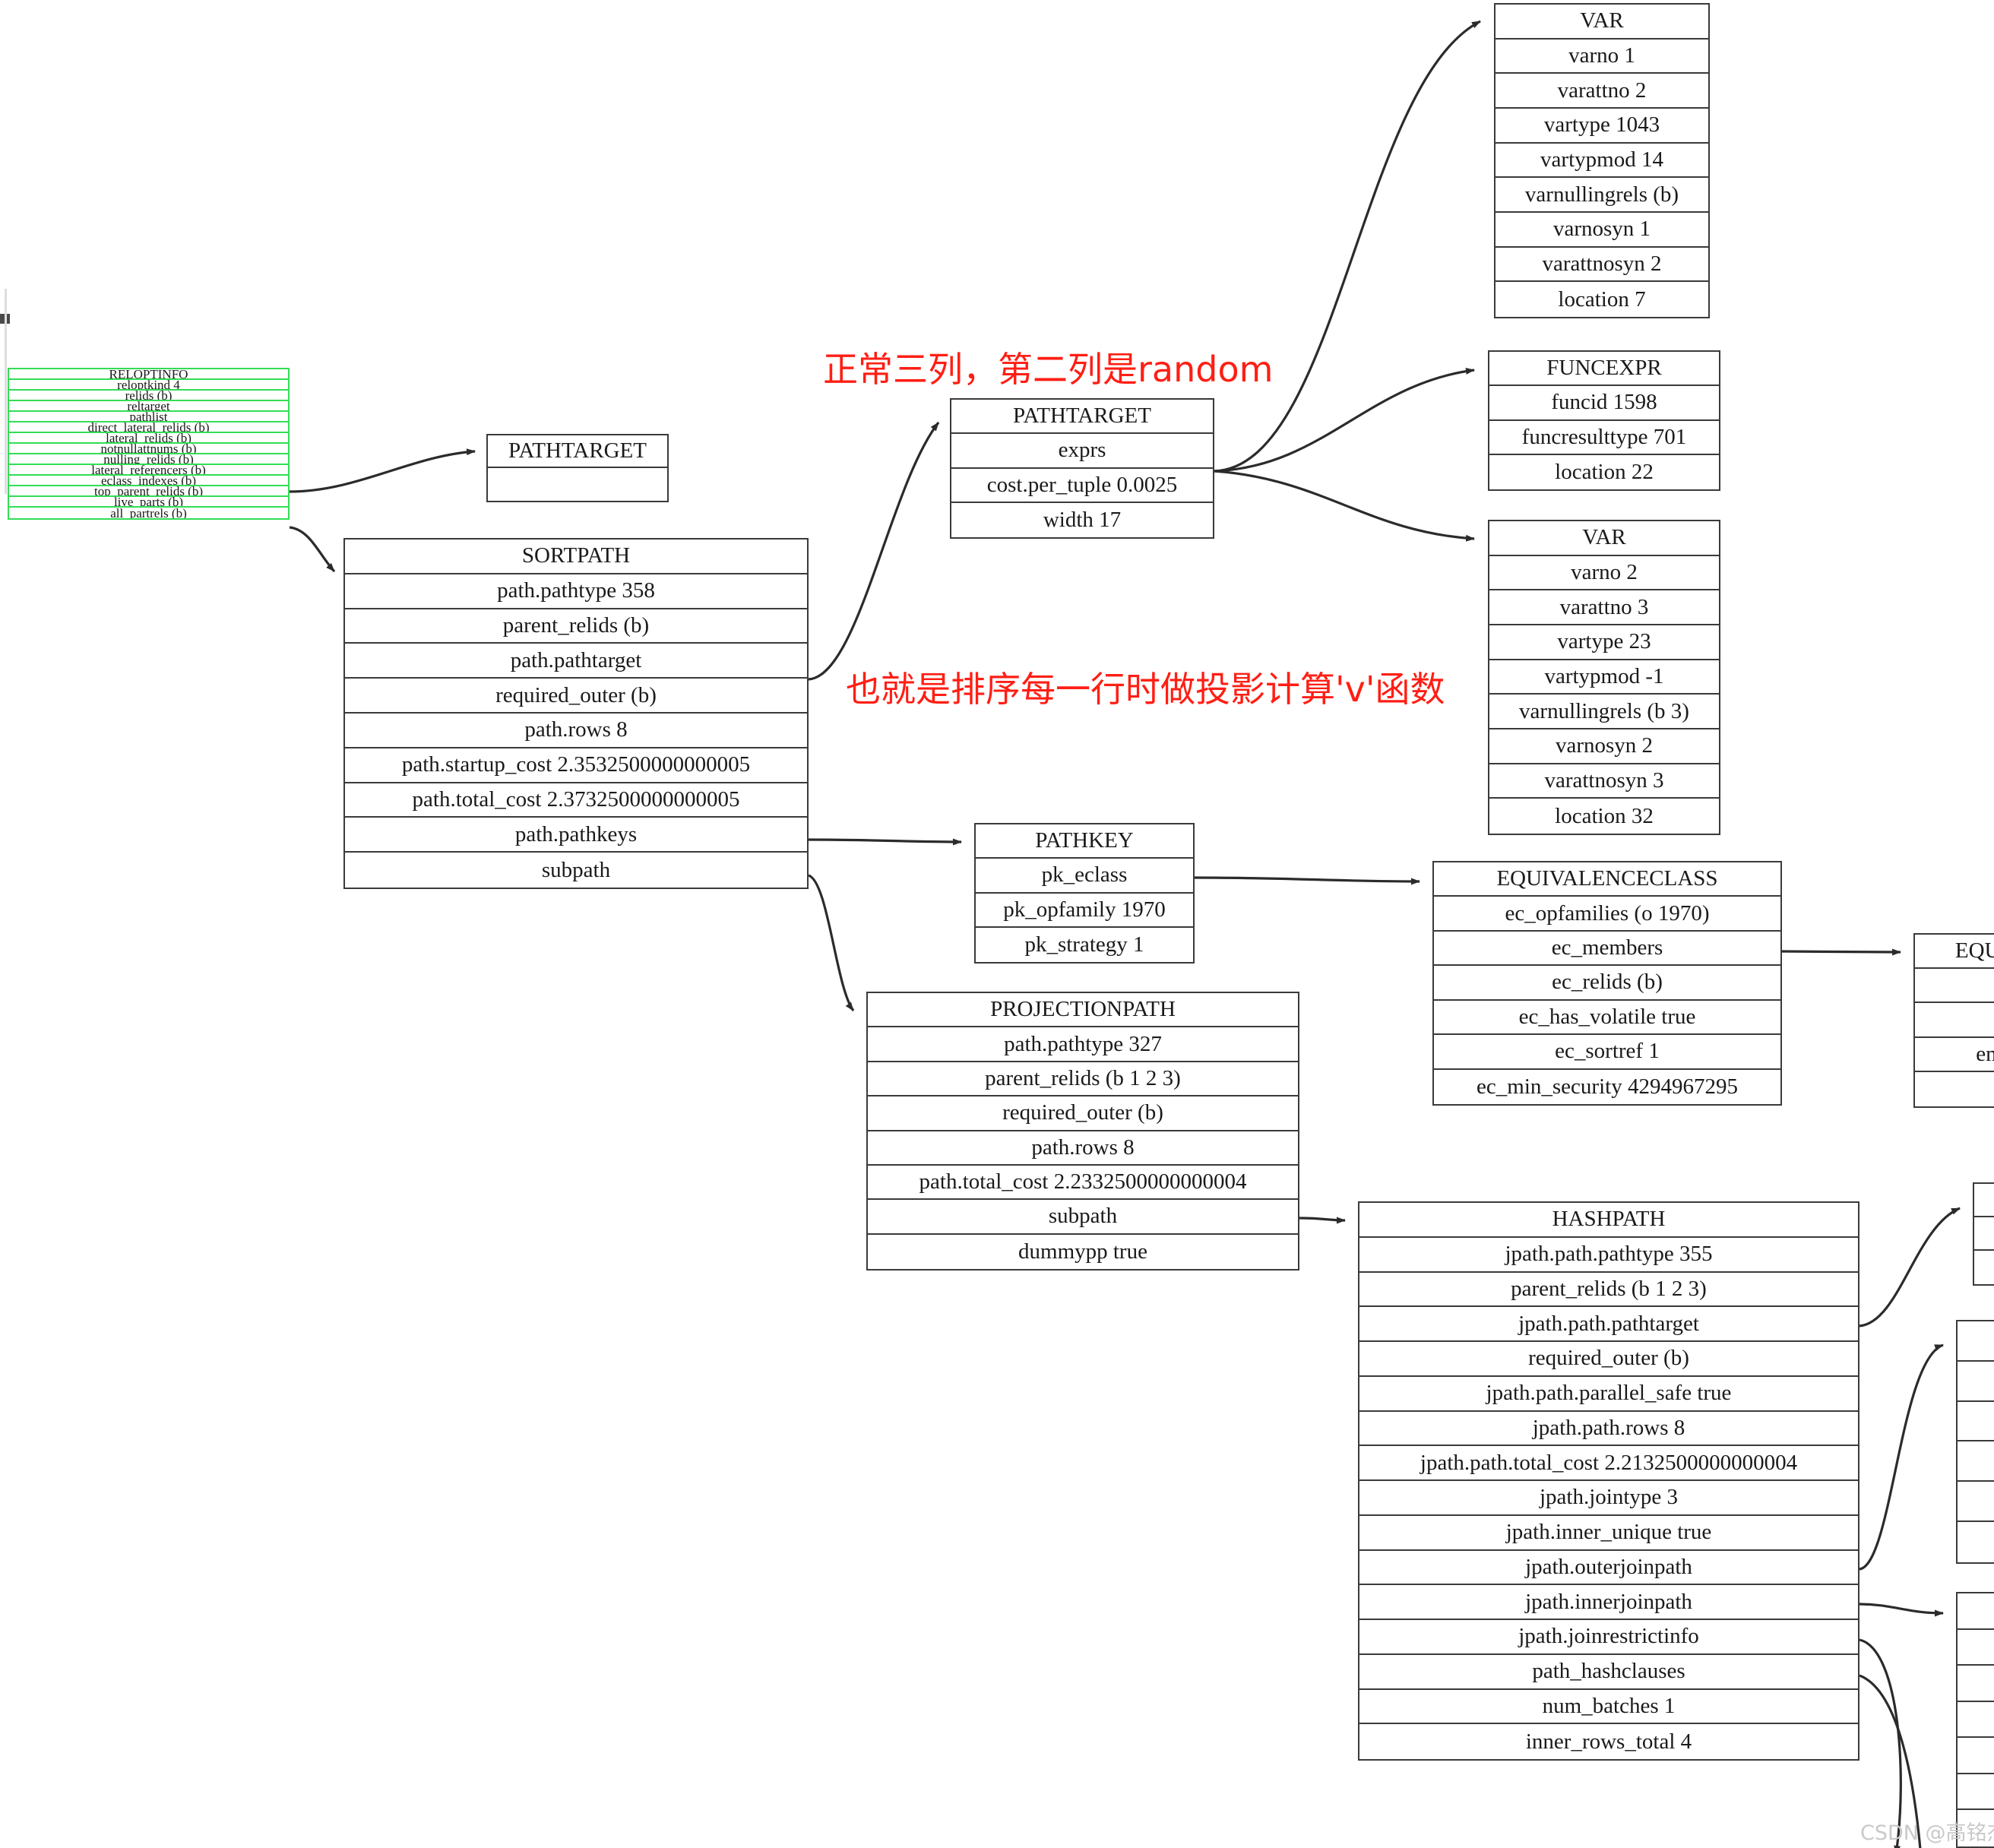 This screenshot has height=1848, width=1994. Describe the element at coordinates (1604, 607) in the screenshot. I see `node-var-2-row: varattno 3` at that location.